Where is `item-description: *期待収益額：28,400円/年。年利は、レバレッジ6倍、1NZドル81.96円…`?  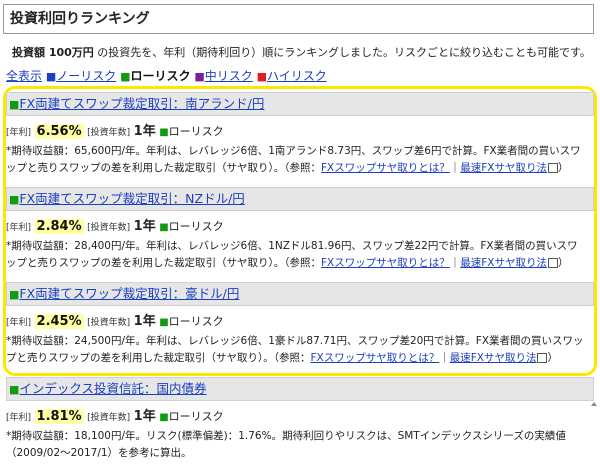 item-description: *期待収益額：28,400円/年。年利は、レバレッジ6倍、1NZドル81.96円… is located at coordinates (292, 254).